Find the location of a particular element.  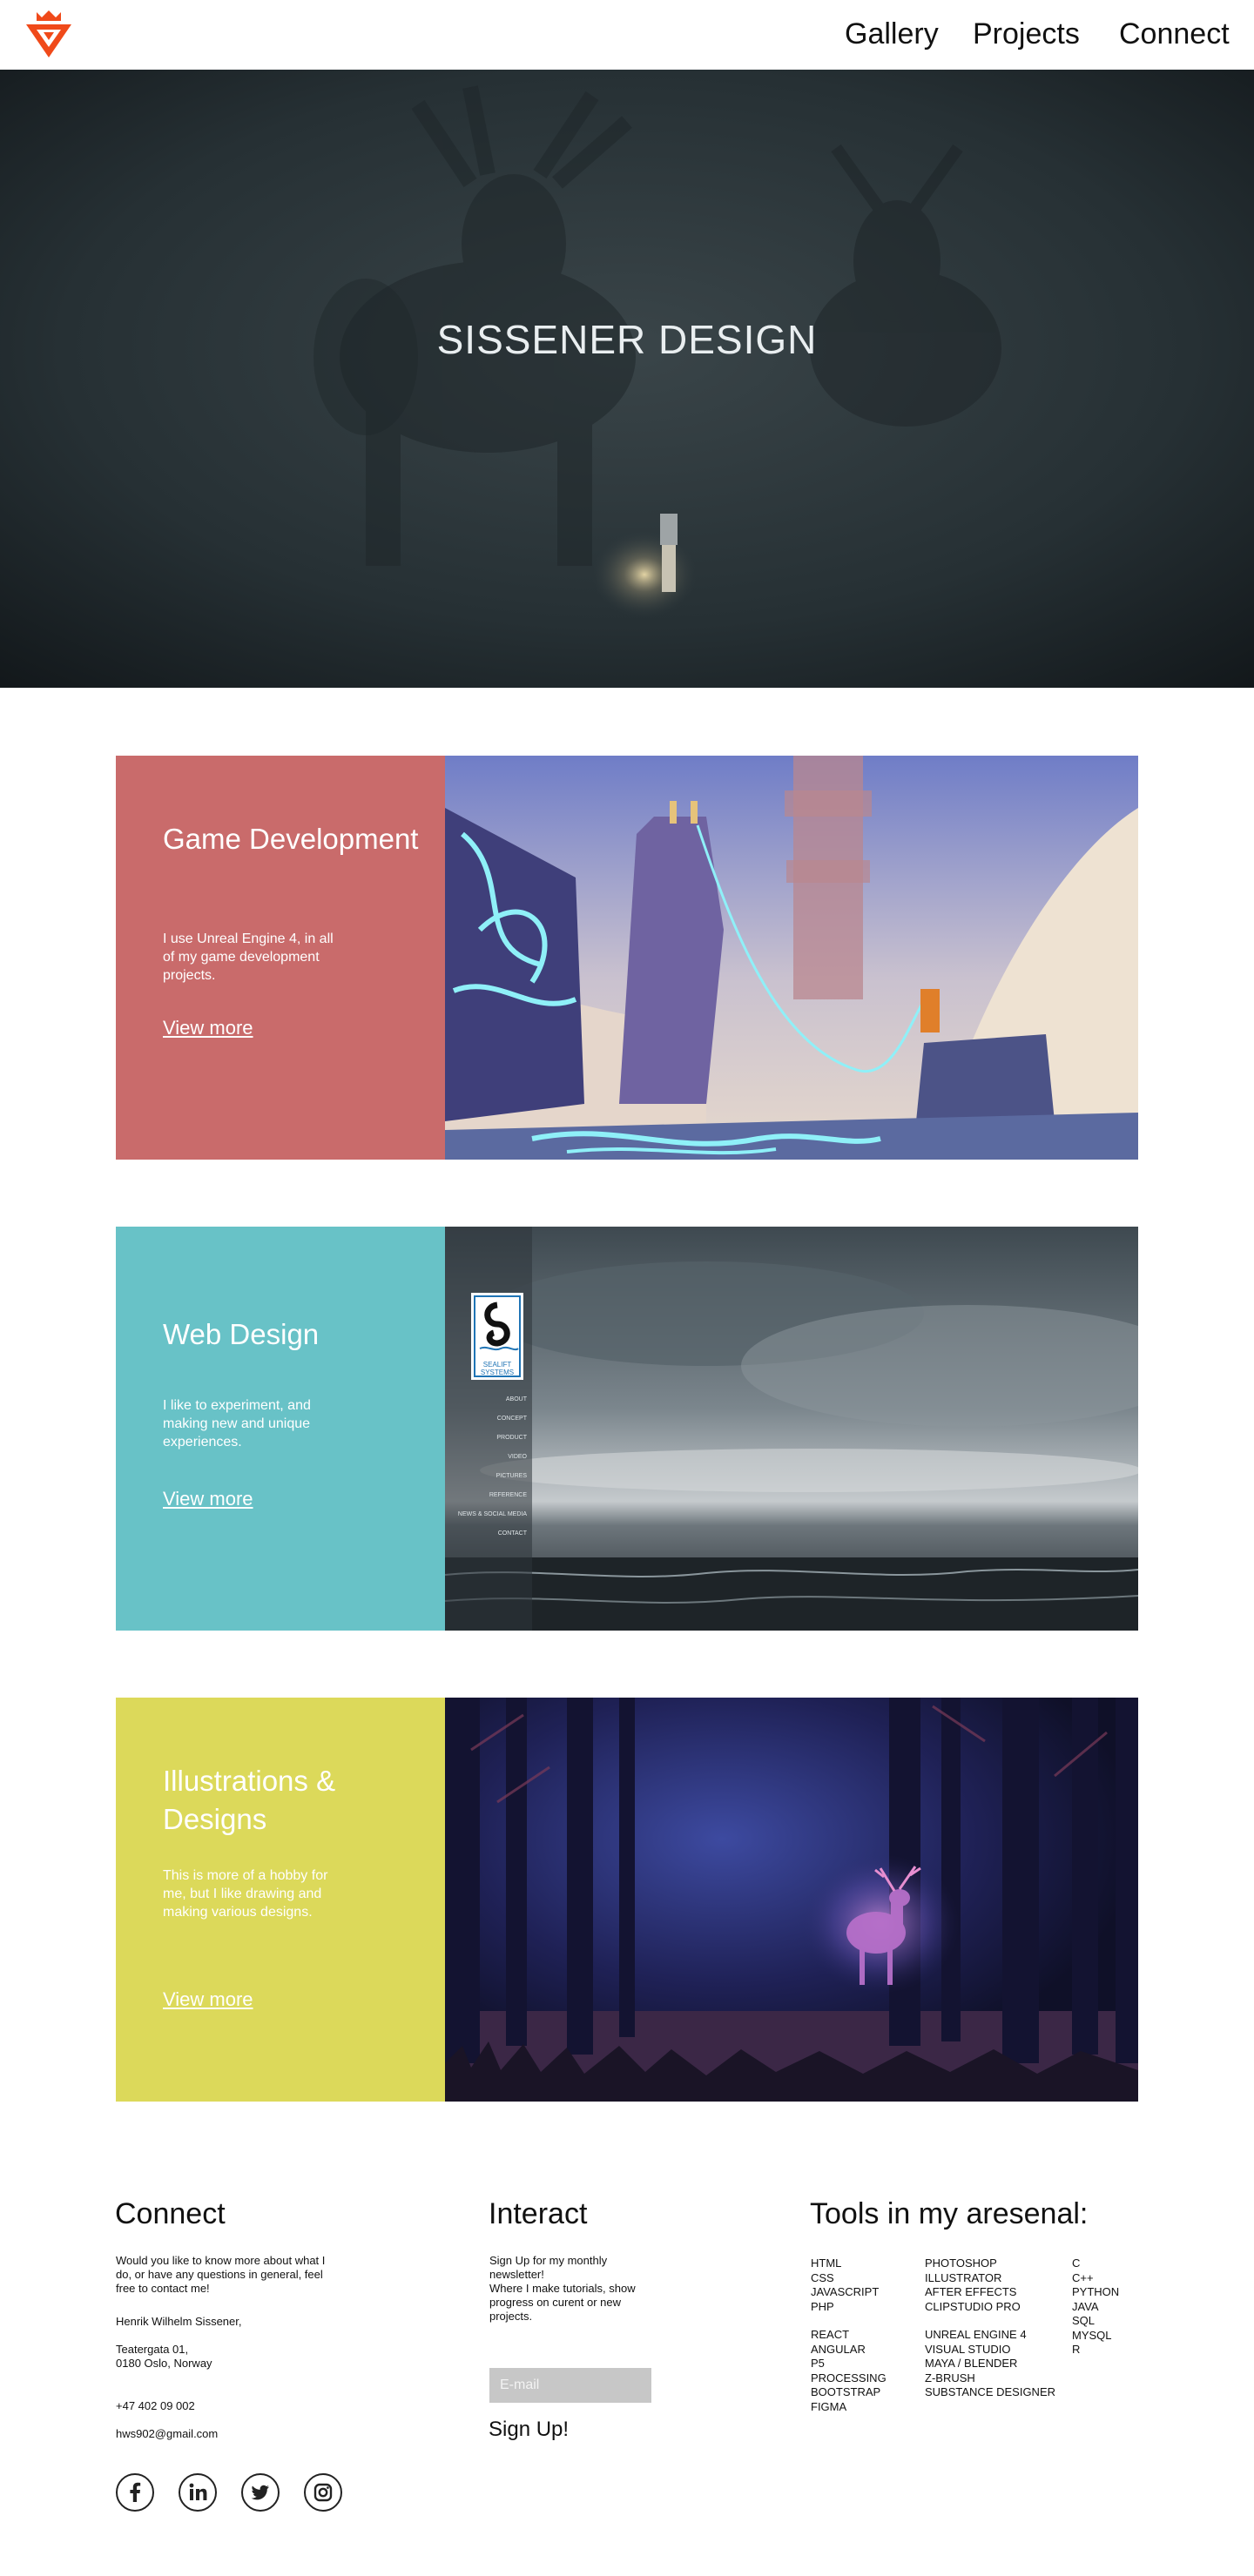

tool-item: ILLUSTRATOR is located at coordinates (964, 2277).